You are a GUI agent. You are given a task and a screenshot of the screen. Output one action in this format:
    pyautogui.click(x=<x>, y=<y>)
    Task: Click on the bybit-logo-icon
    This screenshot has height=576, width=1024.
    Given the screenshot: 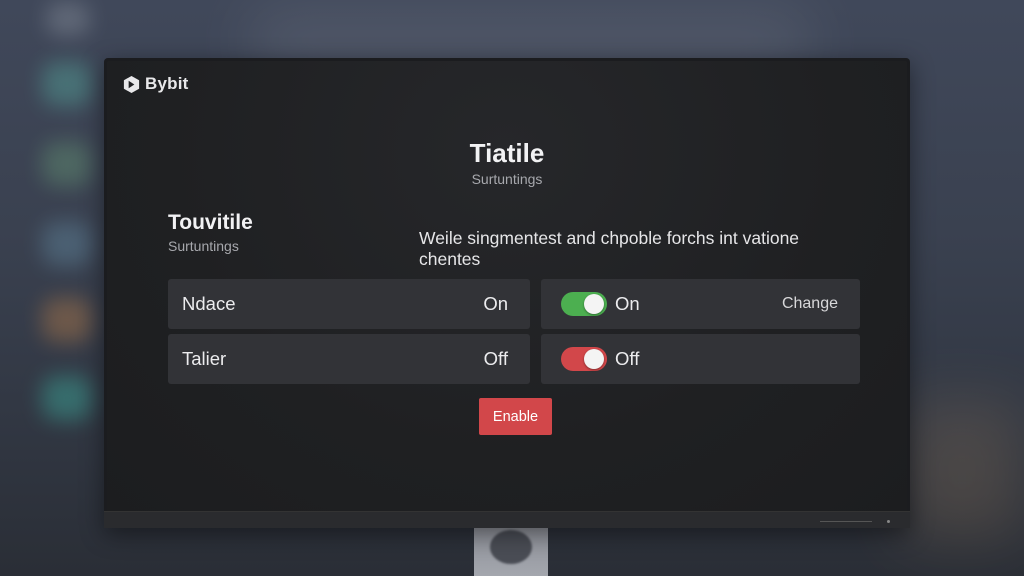 What is the action you would take?
    pyautogui.click(x=131, y=84)
    